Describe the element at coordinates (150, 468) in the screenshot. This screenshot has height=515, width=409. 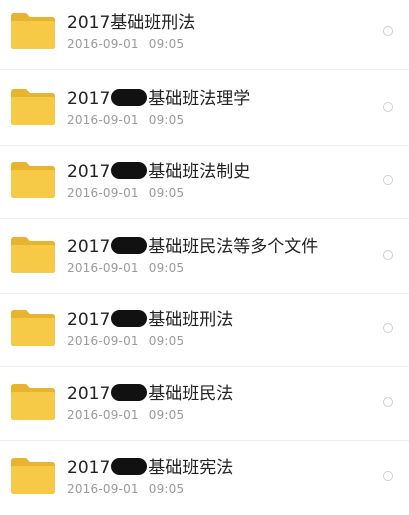
I see `file-name: 2017 基础班宪法` at that location.